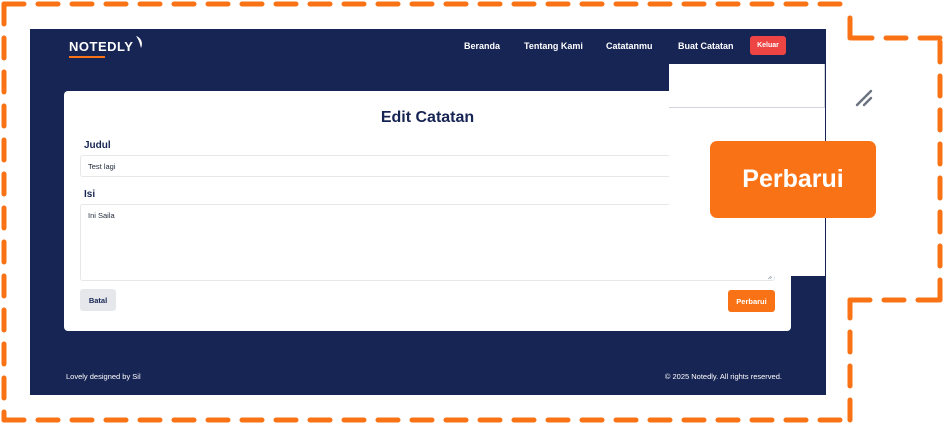 This screenshot has width=943, height=424. Describe the element at coordinates (139, 42) in the screenshot. I see `leaf-icon` at that location.